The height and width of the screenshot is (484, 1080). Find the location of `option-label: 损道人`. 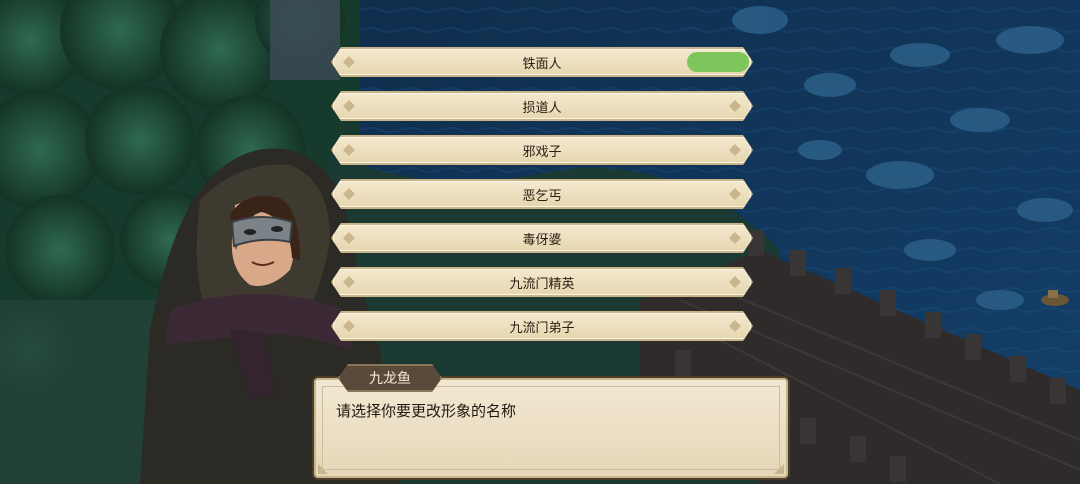

option-label: 损道人 is located at coordinates (542, 108).